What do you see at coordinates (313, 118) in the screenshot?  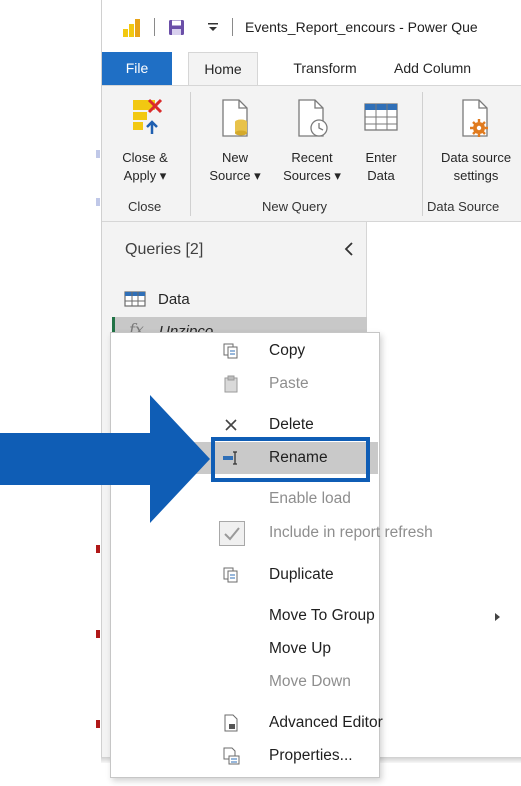 I see `recent-sources-icon` at bounding box center [313, 118].